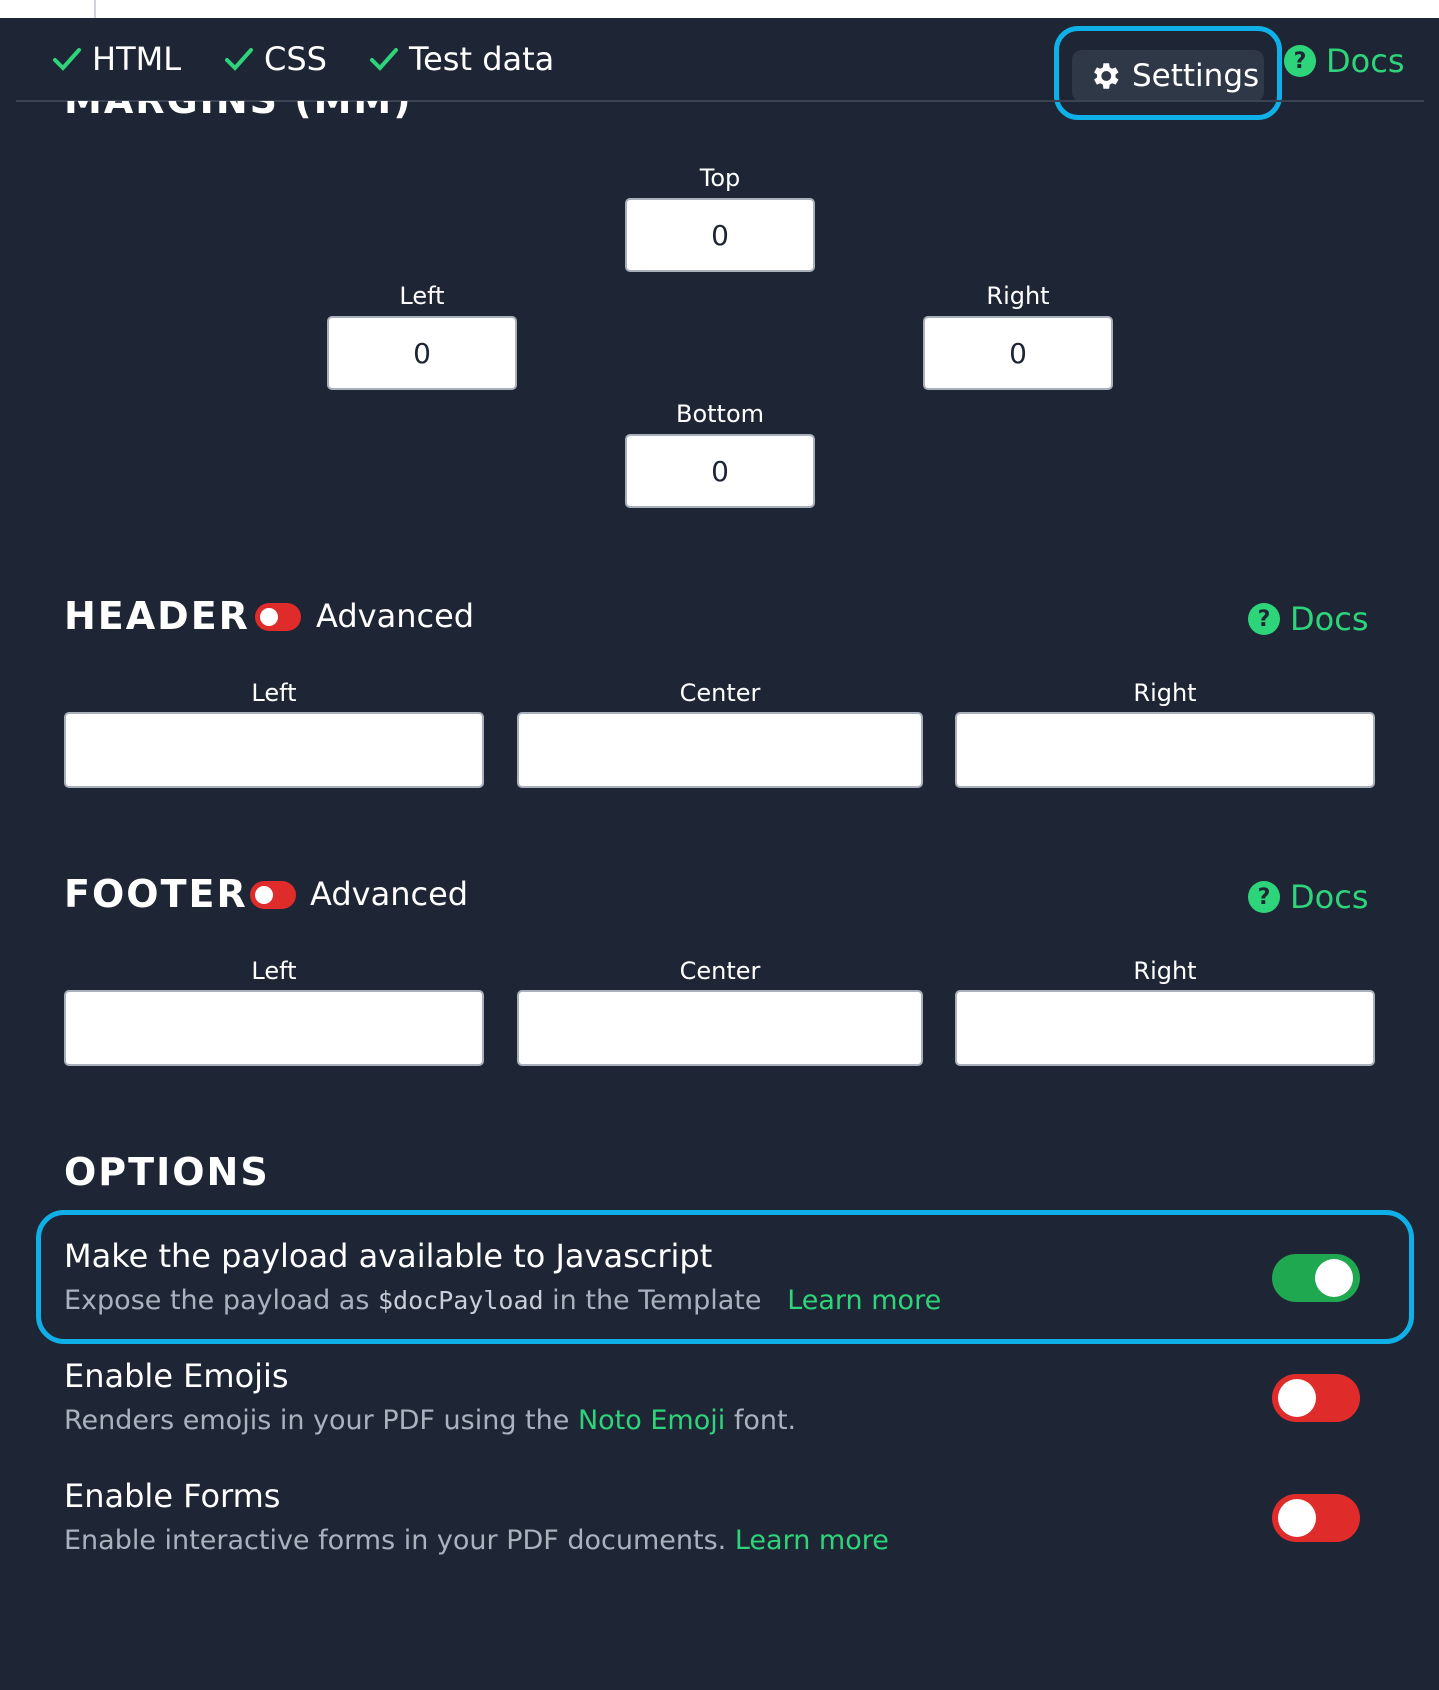  Describe the element at coordinates (167, 1172) in the screenshot. I see `options-title: OPTIONS` at that location.